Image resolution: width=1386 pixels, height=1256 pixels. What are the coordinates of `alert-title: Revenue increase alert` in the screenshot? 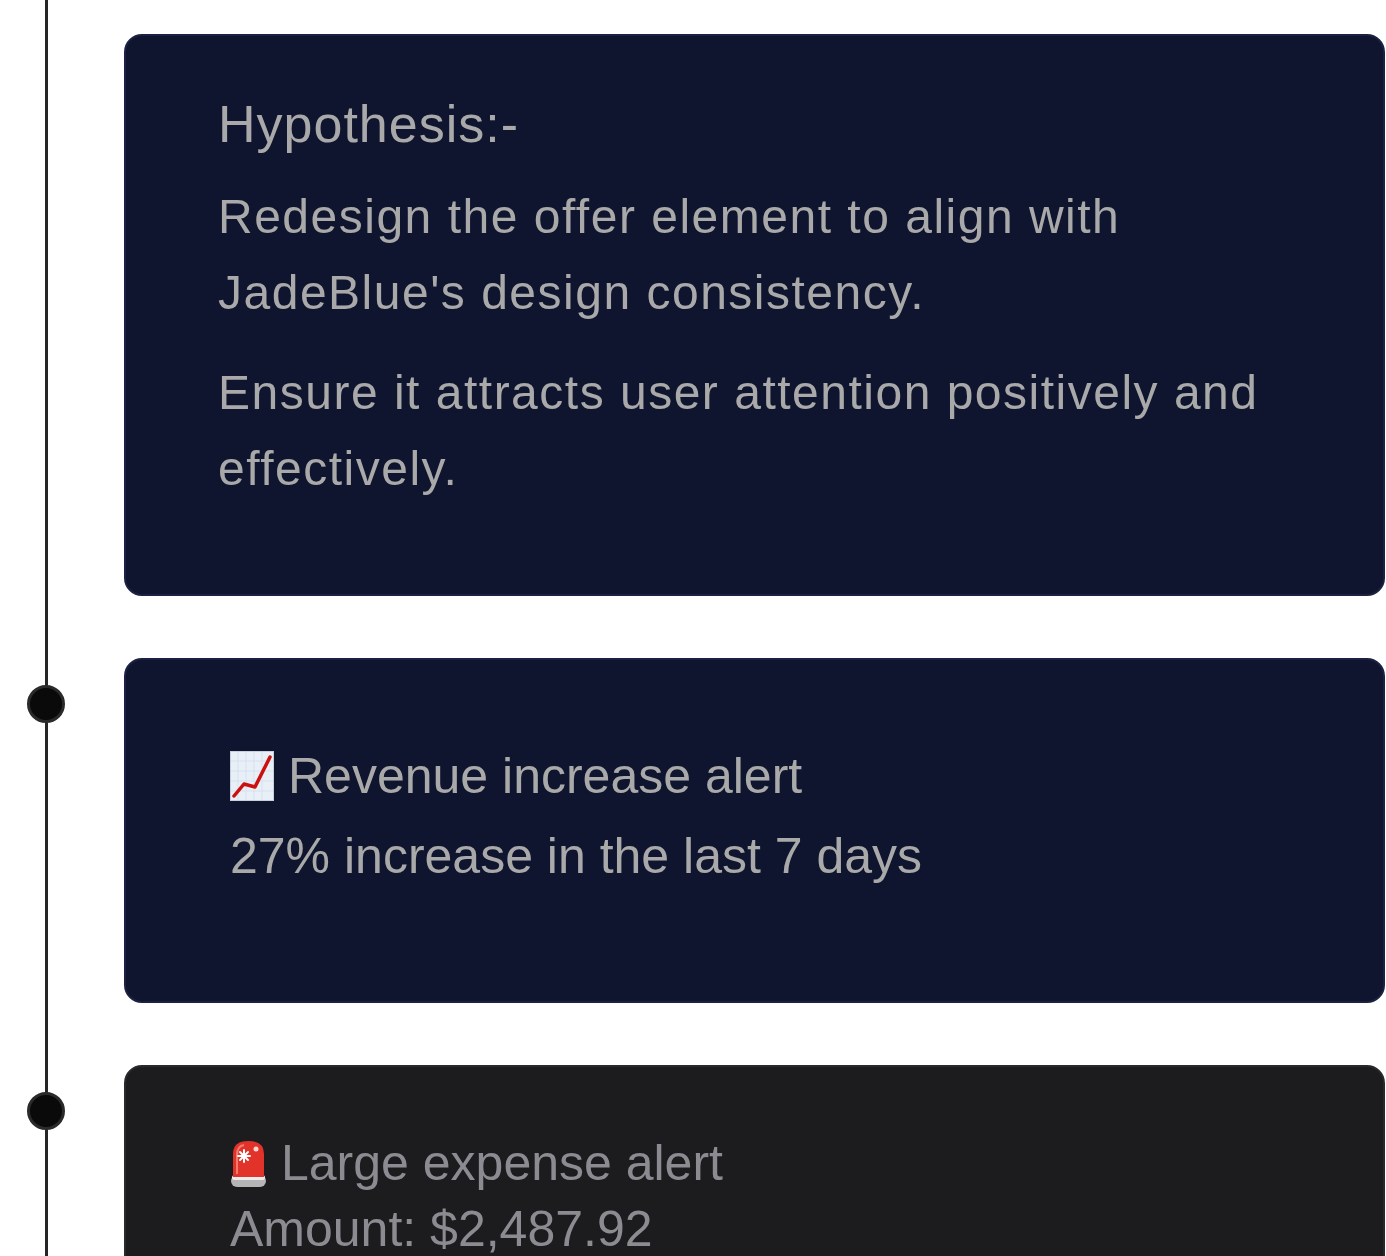 It's located at (545, 776).